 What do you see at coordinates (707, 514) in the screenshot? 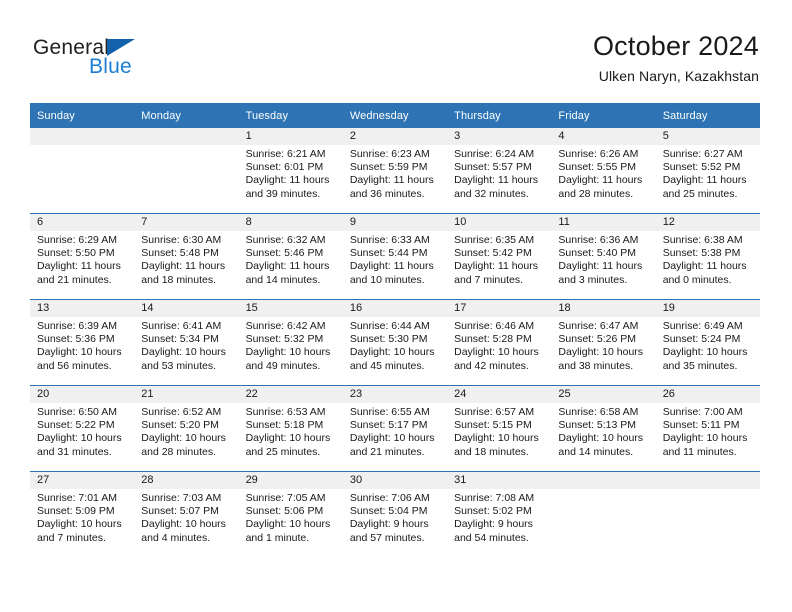
I see `calendar-day-cell-empty` at bounding box center [707, 514].